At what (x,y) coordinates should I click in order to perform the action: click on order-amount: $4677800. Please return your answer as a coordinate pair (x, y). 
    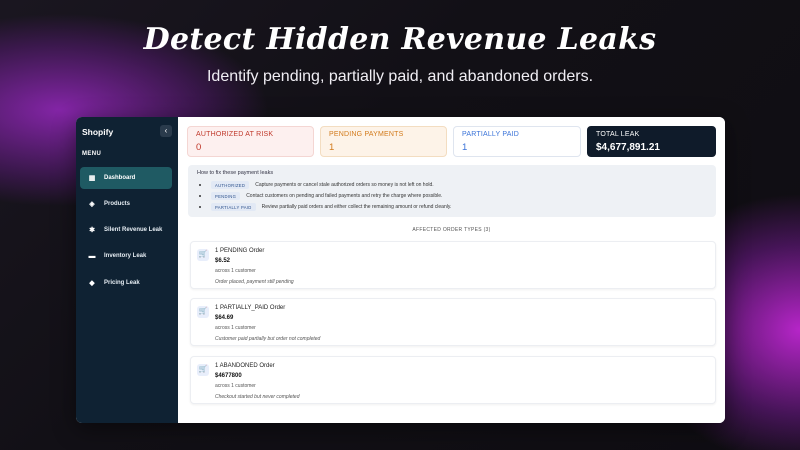
    Looking at the image, I should click on (228, 376).